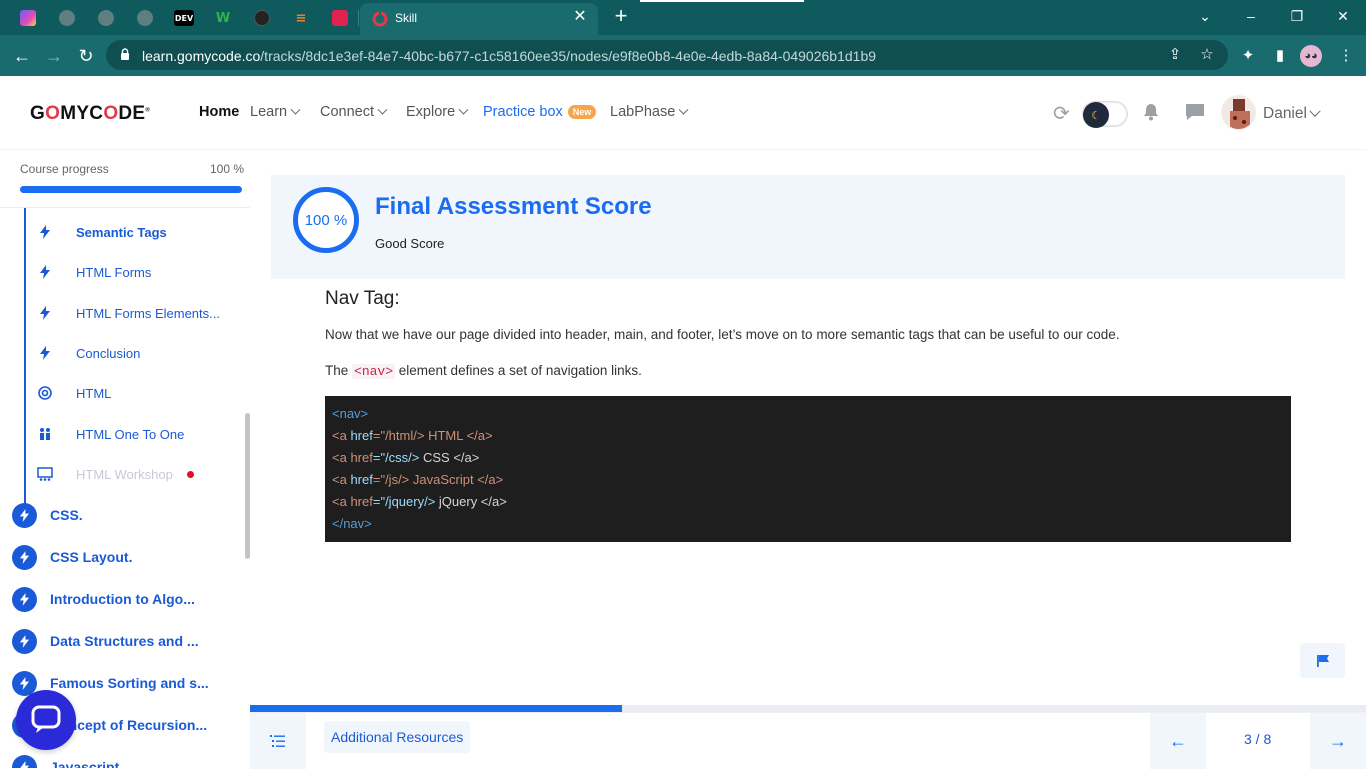 This screenshot has width=1366, height=769. Describe the element at coordinates (1280, 56) in the screenshot. I see `side-panel-icon: ▮` at that location.